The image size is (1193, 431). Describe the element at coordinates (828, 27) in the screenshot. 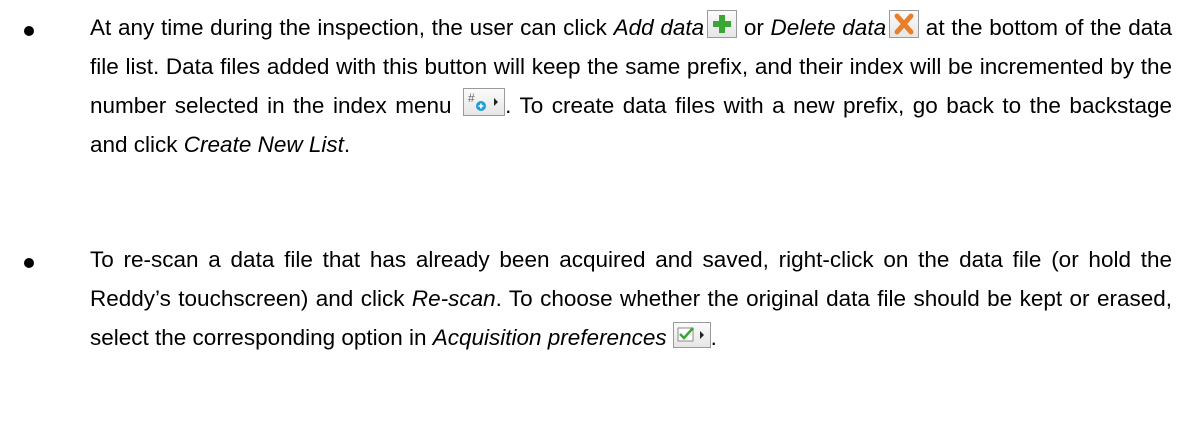

I see `delete-data-label: Delete data` at that location.